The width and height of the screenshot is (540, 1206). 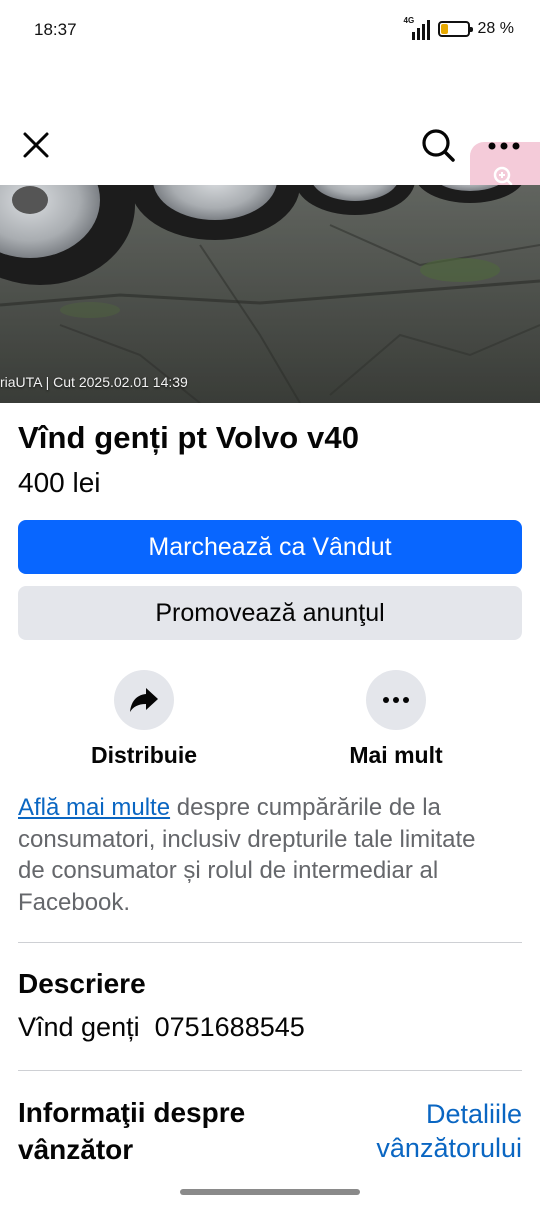 I want to click on share-button, so click(x=144, y=700).